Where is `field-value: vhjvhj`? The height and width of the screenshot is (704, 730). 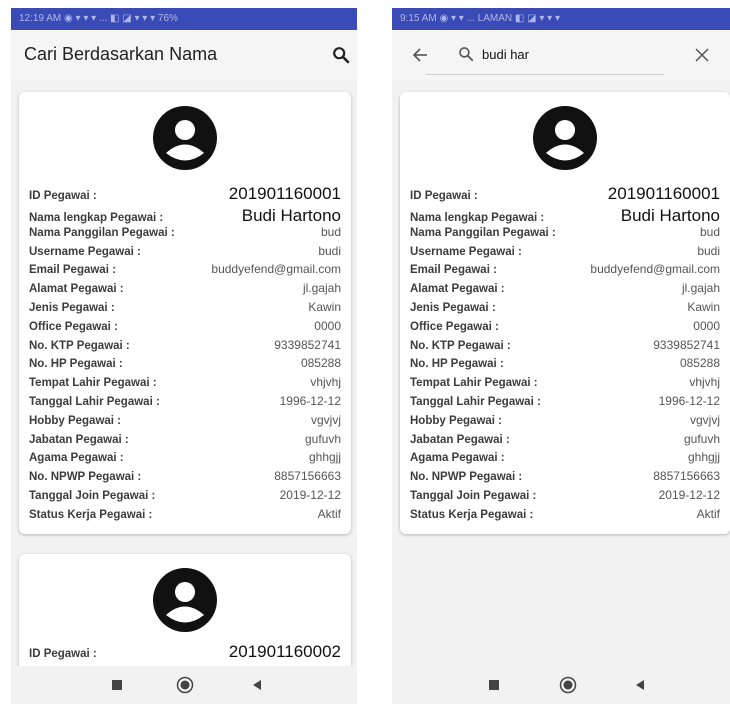 field-value: vhjvhj is located at coordinates (704, 382).